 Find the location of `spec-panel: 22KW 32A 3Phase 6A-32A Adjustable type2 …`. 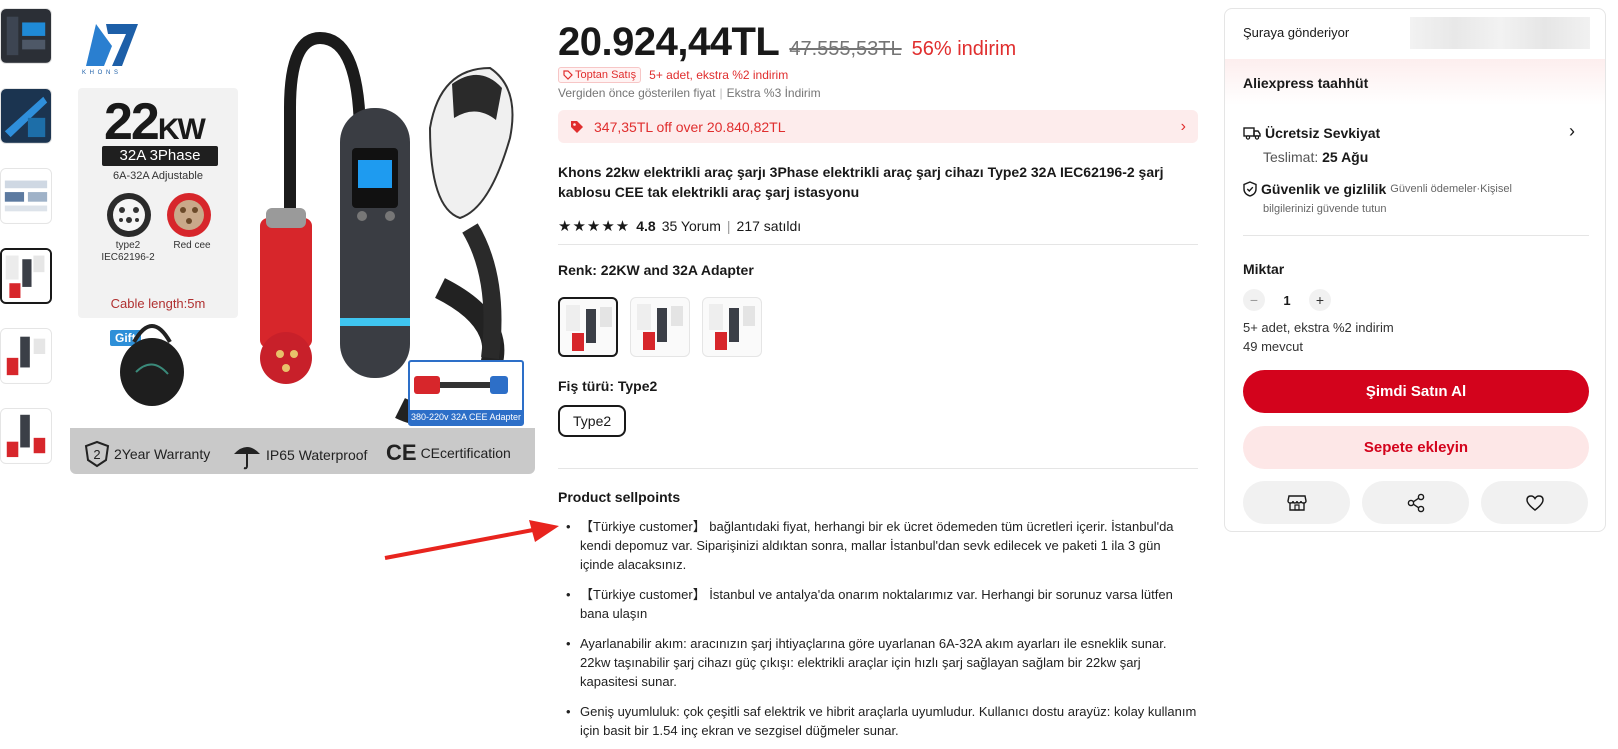

spec-panel: 22KW 32A 3Phase 6A-32A Adjustable type2 … is located at coordinates (158, 203).